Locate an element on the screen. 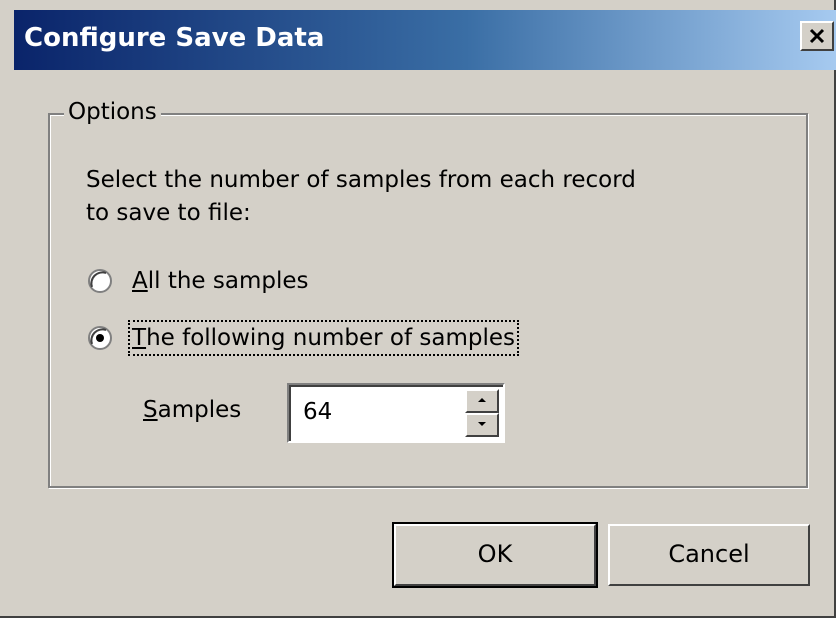 Image resolution: width=838 pixels, height=620 pixels. close-button is located at coordinates (817, 36).